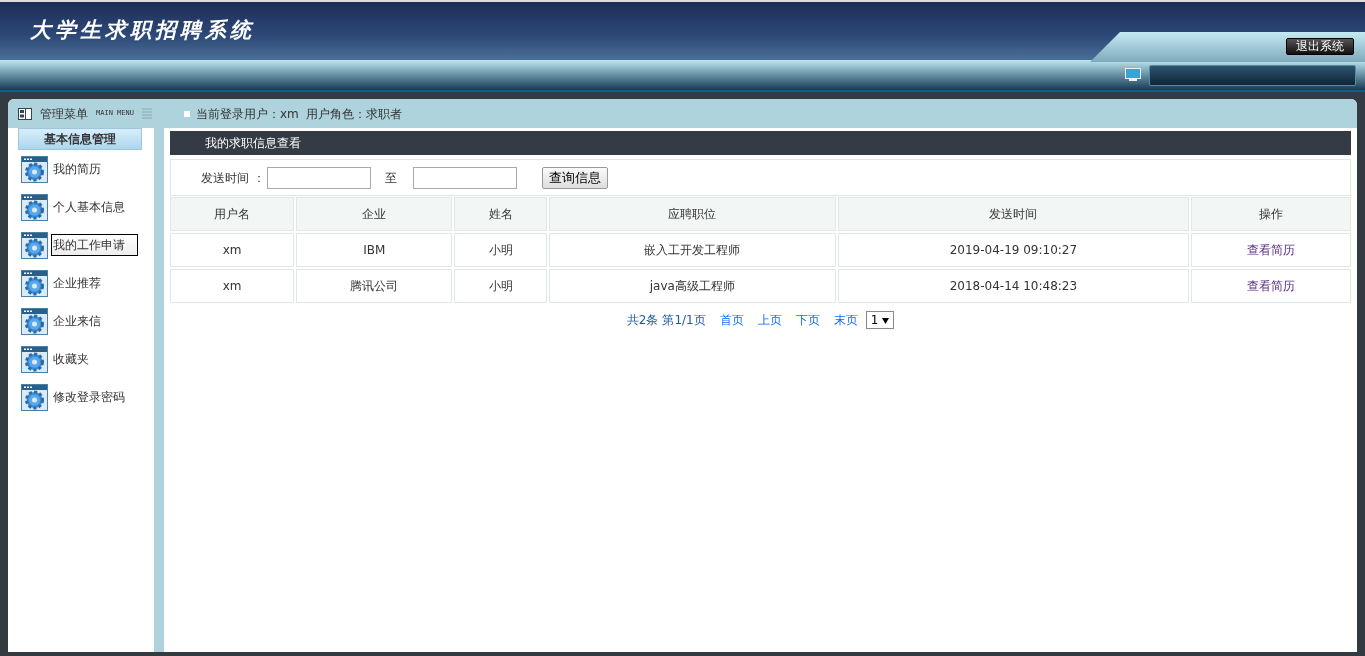 The image size is (1365, 656). I want to click on dropdown-caret-icon, so click(886, 320).